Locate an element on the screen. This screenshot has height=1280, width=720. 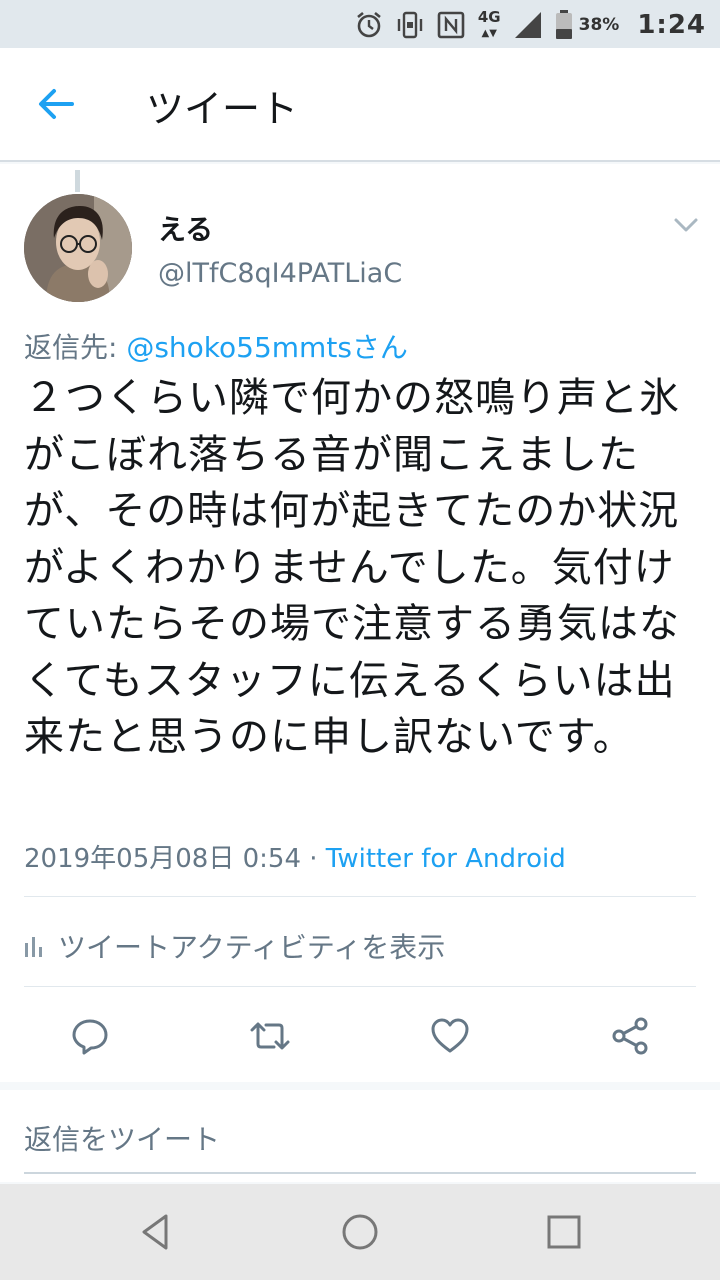
tweet-menu-button is located at coordinates (686, 224).